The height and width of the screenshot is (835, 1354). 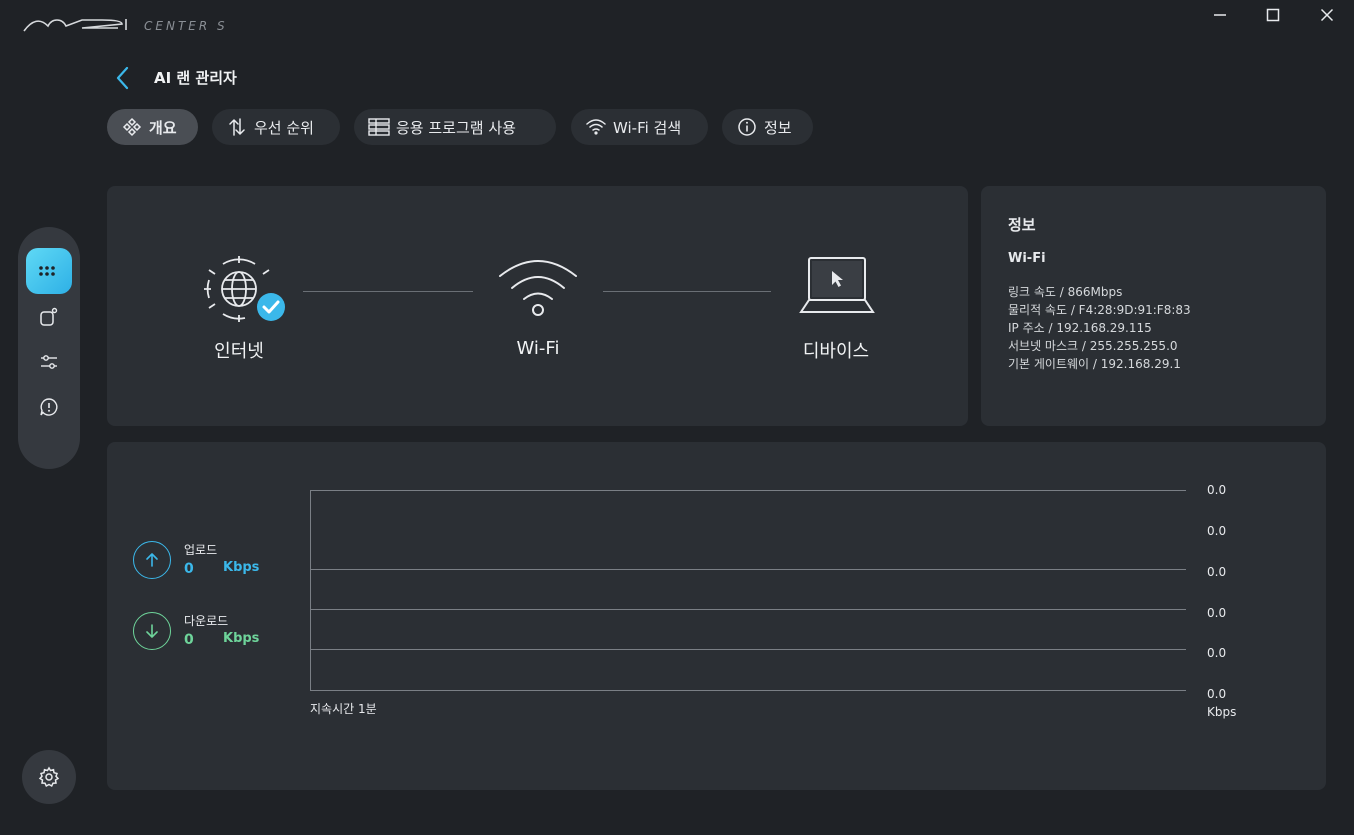 I want to click on overview-icon, so click(x=132, y=127).